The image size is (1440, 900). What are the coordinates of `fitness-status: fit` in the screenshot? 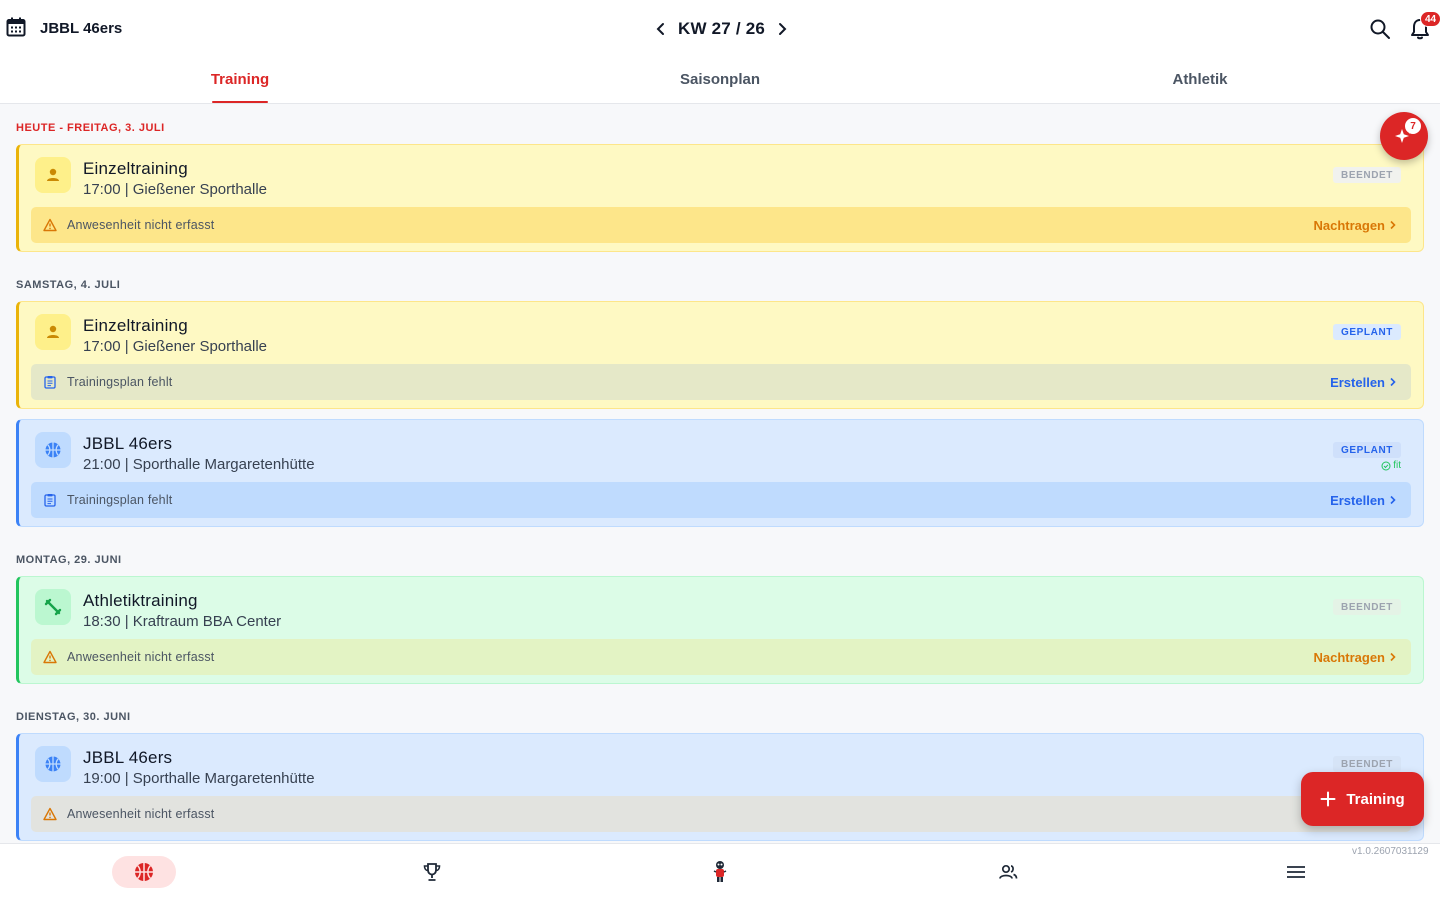 It's located at (1391, 465).